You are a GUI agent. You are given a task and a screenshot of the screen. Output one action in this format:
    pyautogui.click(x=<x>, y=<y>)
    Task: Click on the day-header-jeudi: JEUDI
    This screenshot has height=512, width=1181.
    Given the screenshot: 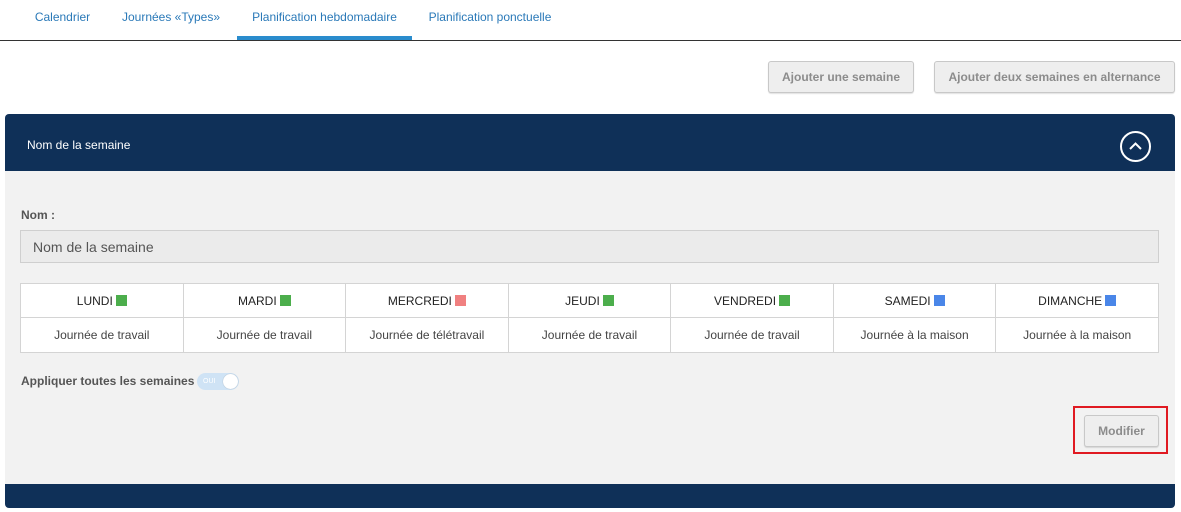 What is the action you would take?
    pyautogui.click(x=589, y=300)
    